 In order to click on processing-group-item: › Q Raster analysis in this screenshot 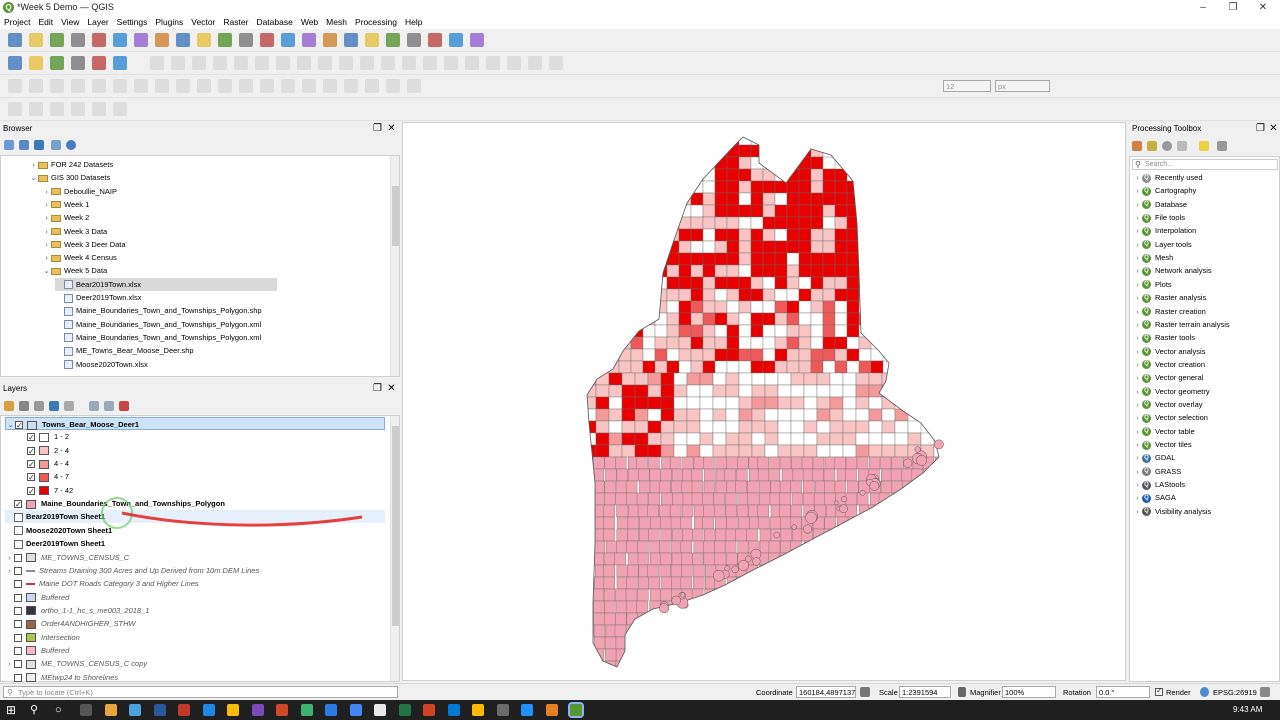, I will do `click(1169, 297)`.